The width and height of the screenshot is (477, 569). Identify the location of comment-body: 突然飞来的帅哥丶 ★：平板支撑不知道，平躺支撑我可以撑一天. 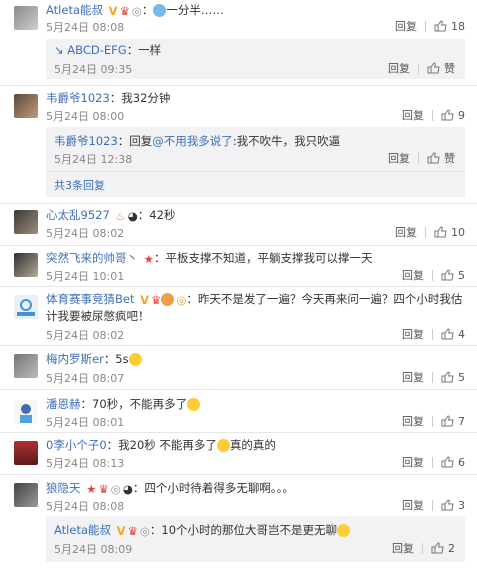
(255, 258).